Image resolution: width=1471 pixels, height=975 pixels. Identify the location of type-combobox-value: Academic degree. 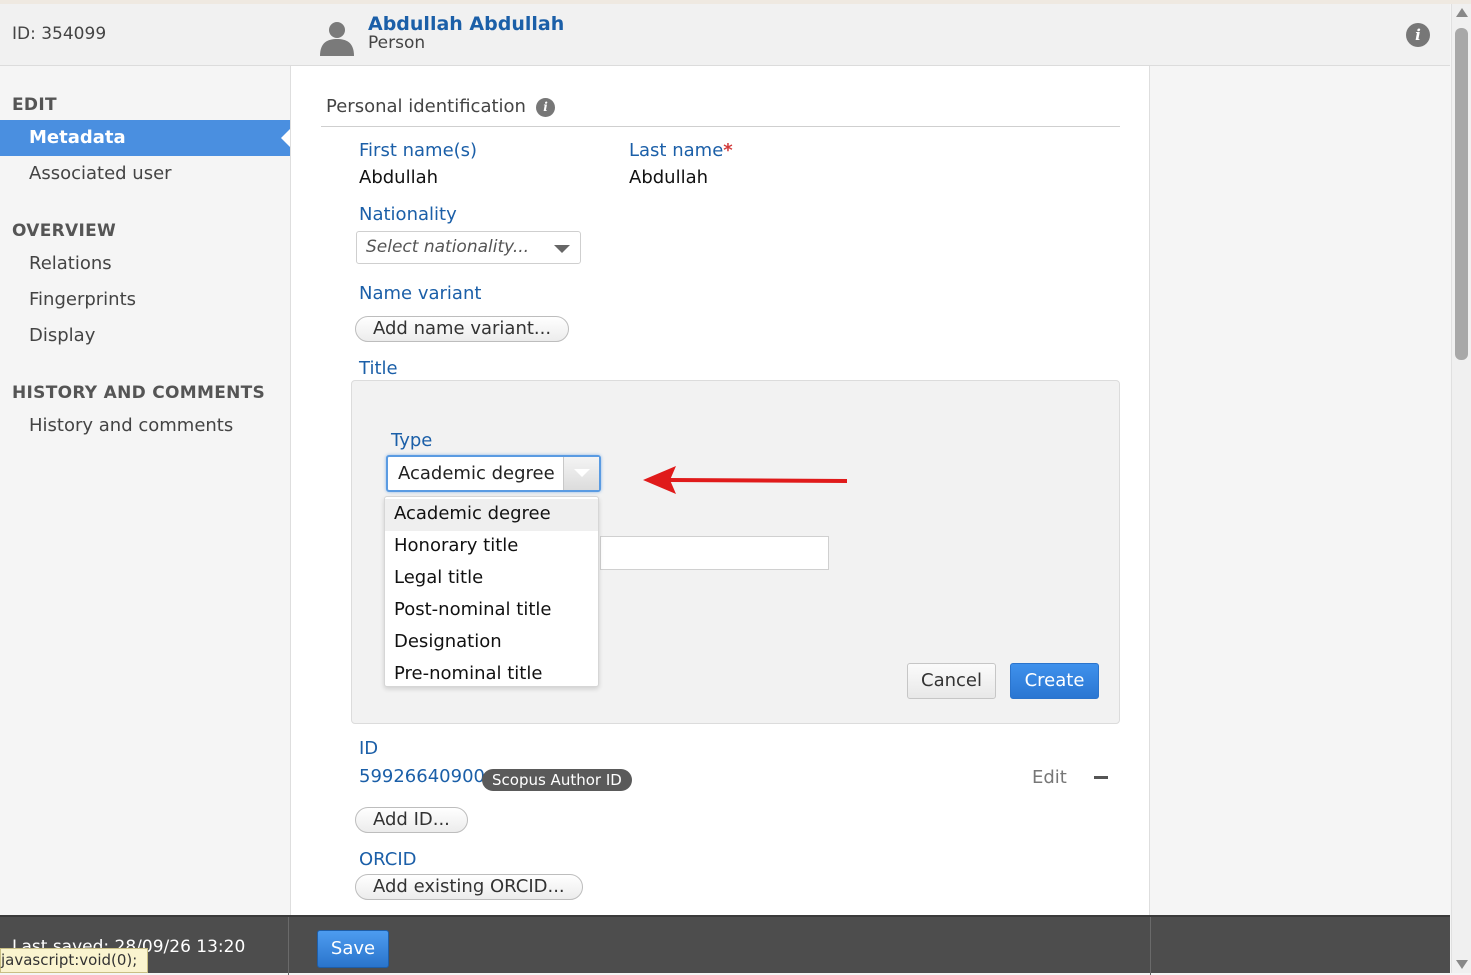
(476, 473).